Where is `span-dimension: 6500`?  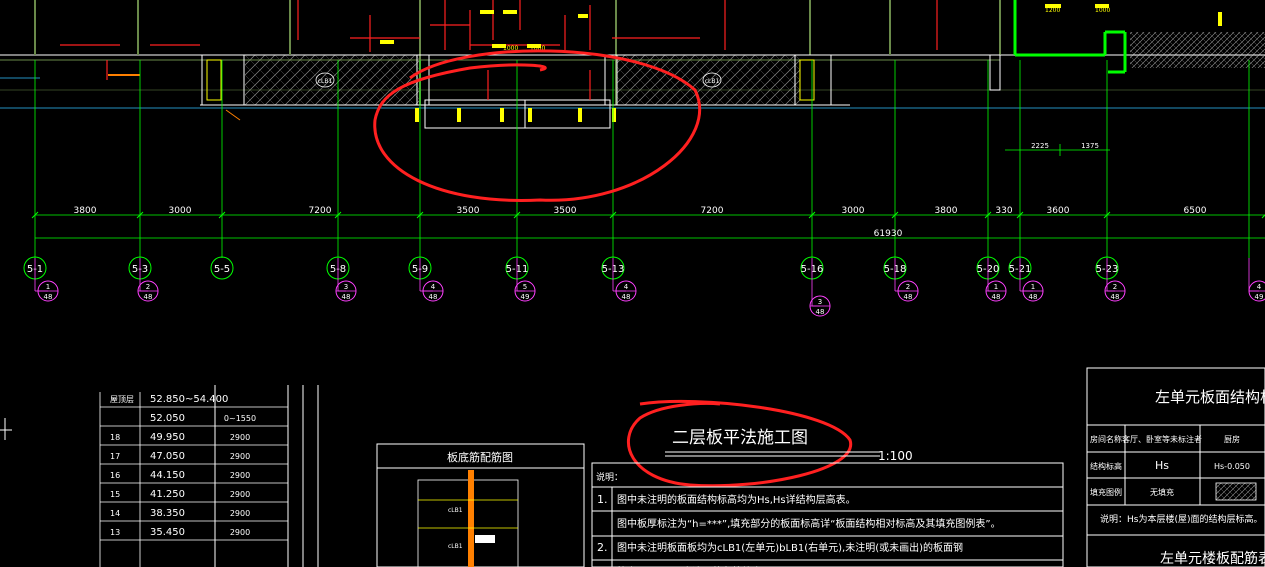 span-dimension: 6500 is located at coordinates (1195, 211).